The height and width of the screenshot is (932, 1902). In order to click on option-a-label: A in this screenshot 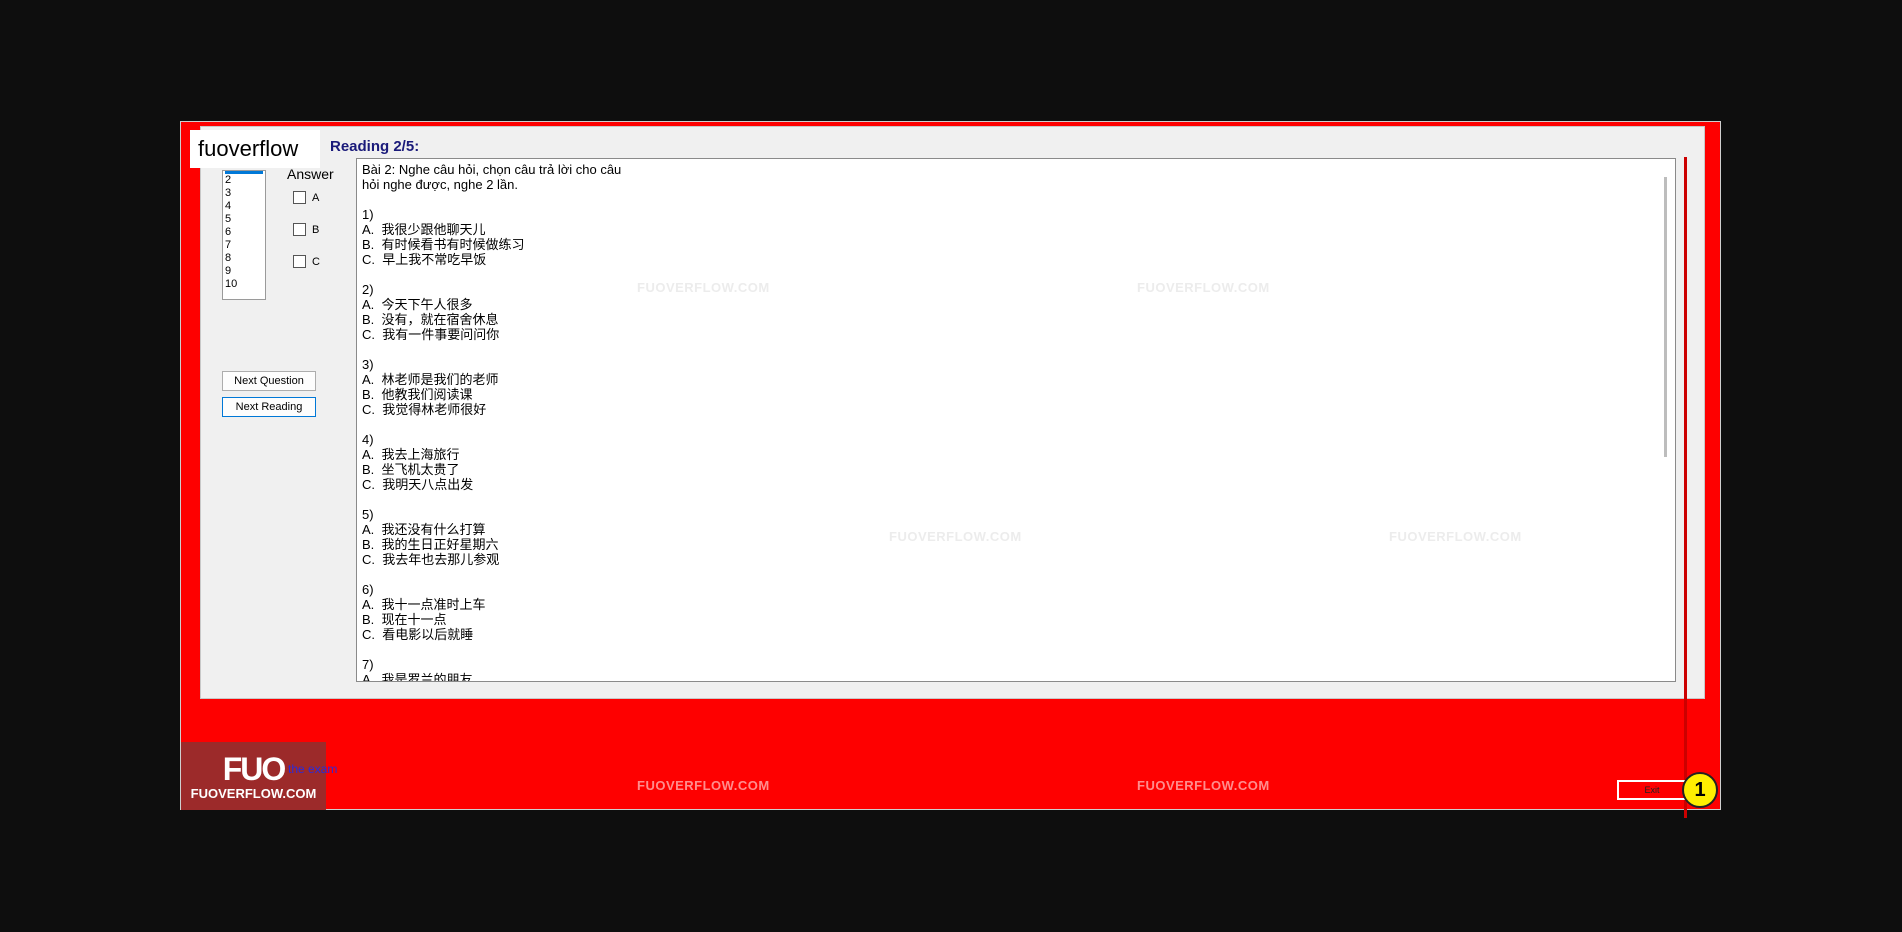, I will do `click(316, 197)`.